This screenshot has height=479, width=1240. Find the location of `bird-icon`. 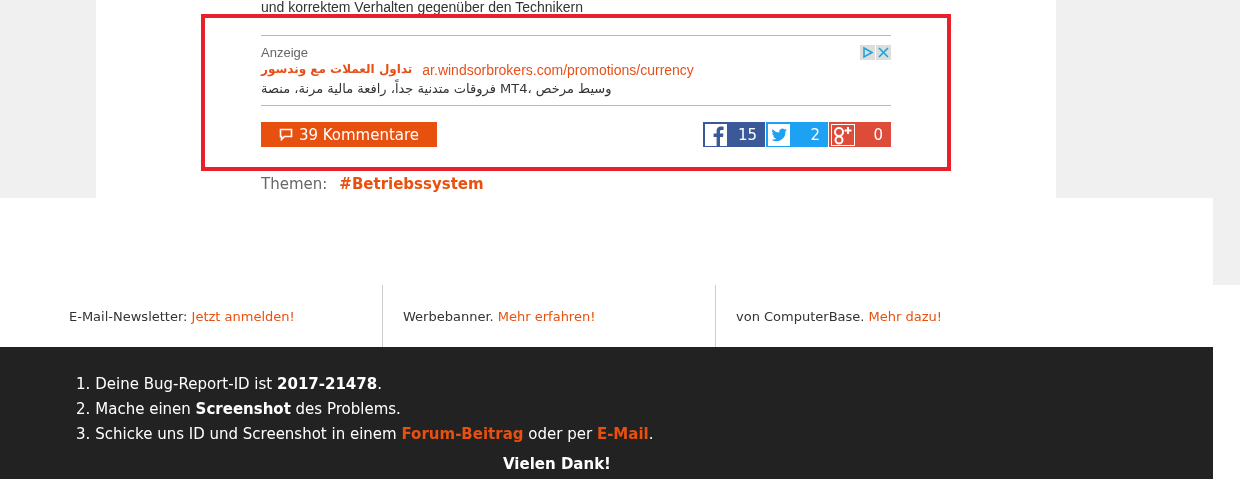

bird-icon is located at coordinates (779, 134).